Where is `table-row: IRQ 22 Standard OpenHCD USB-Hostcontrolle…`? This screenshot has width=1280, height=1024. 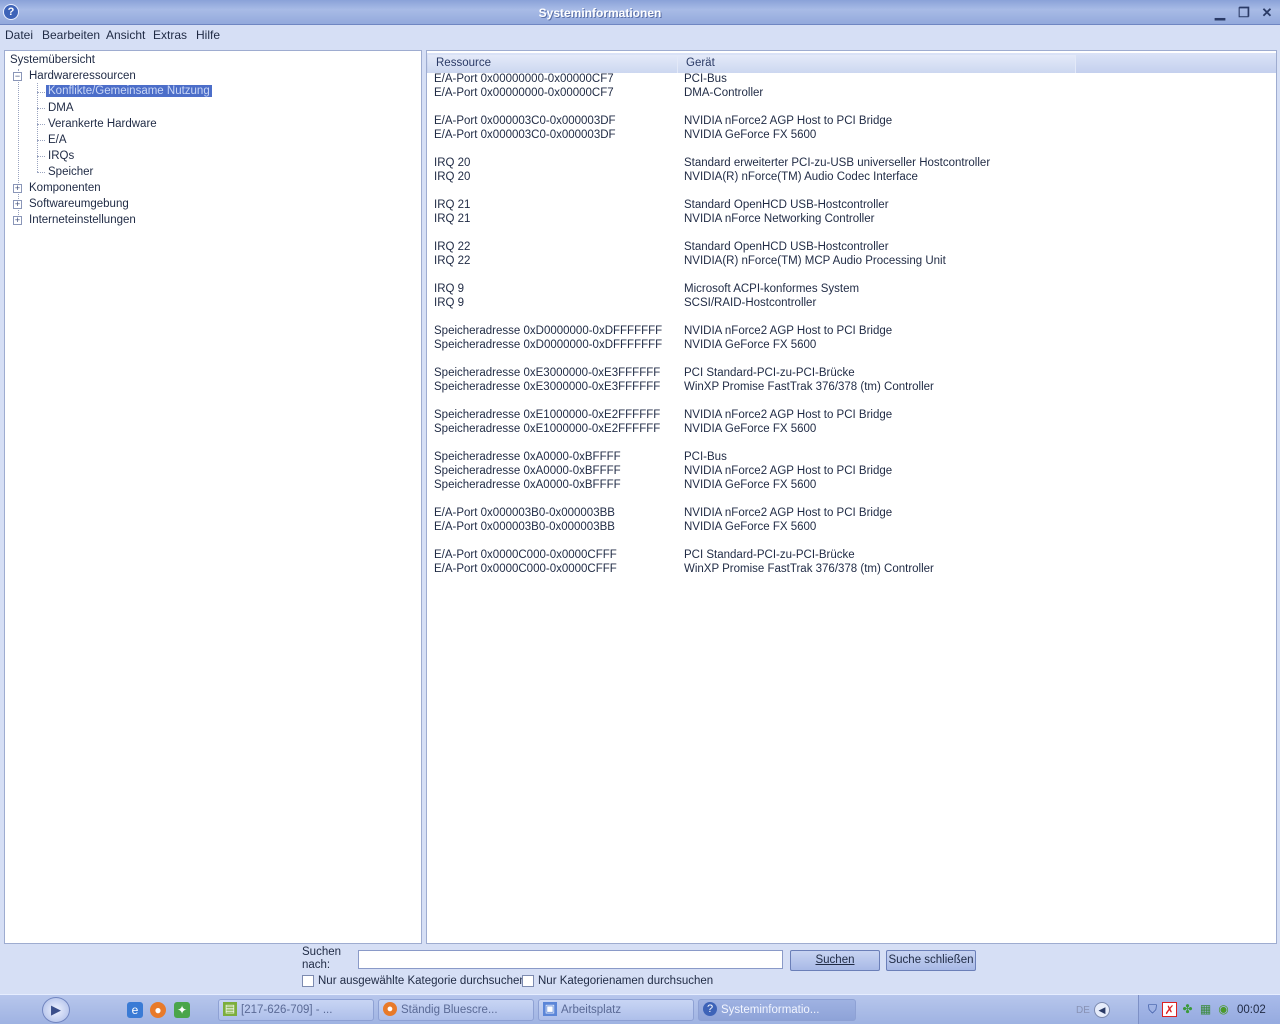 table-row: IRQ 22 Standard OpenHCD USB-Hostcontrolle… is located at coordinates (847, 248).